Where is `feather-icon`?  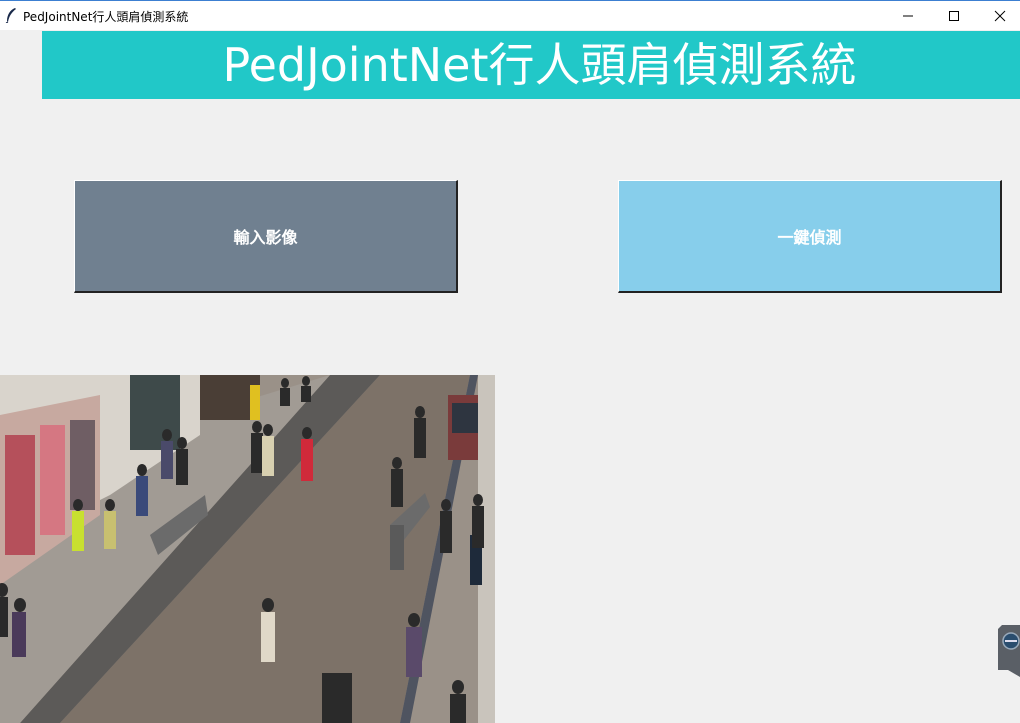
feather-icon is located at coordinates (10, 15).